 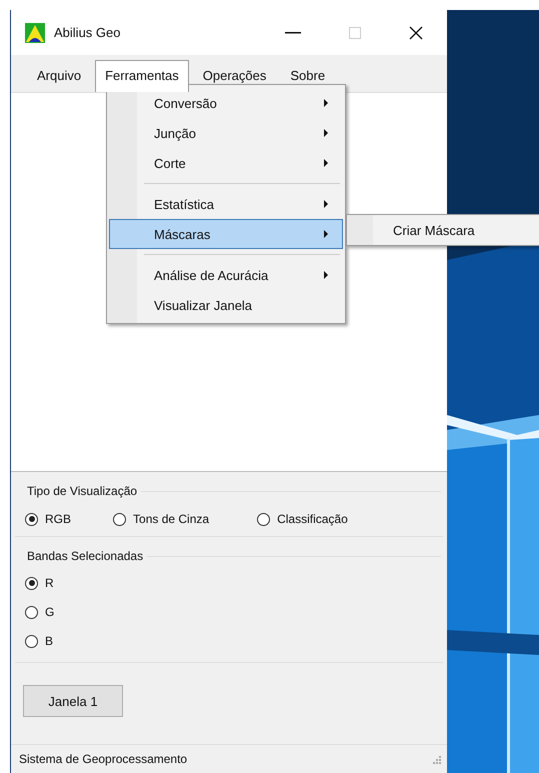 I want to click on radio-button: R, so click(x=39, y=583).